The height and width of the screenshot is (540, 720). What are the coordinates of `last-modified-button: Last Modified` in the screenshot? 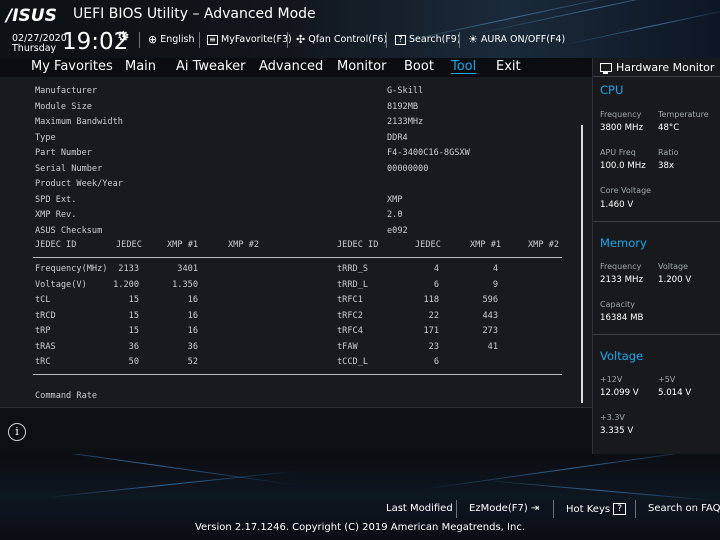 It's located at (419, 508).